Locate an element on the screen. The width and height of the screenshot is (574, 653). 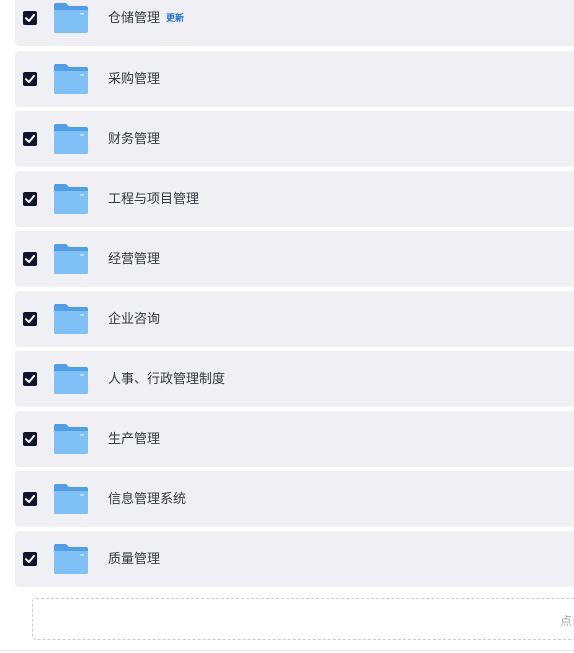
folder-label: 工程与项目管理 is located at coordinates (154, 198).